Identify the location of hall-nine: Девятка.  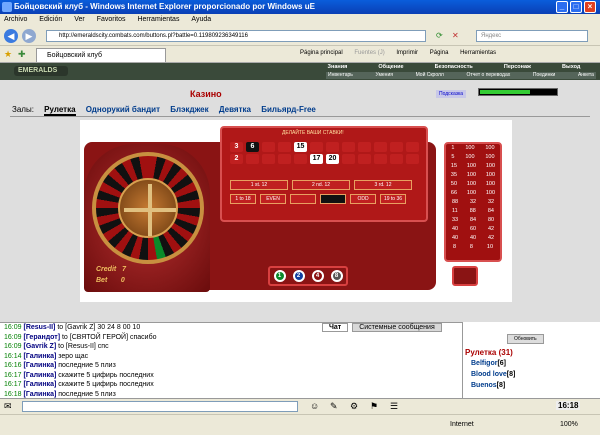
(235, 109).